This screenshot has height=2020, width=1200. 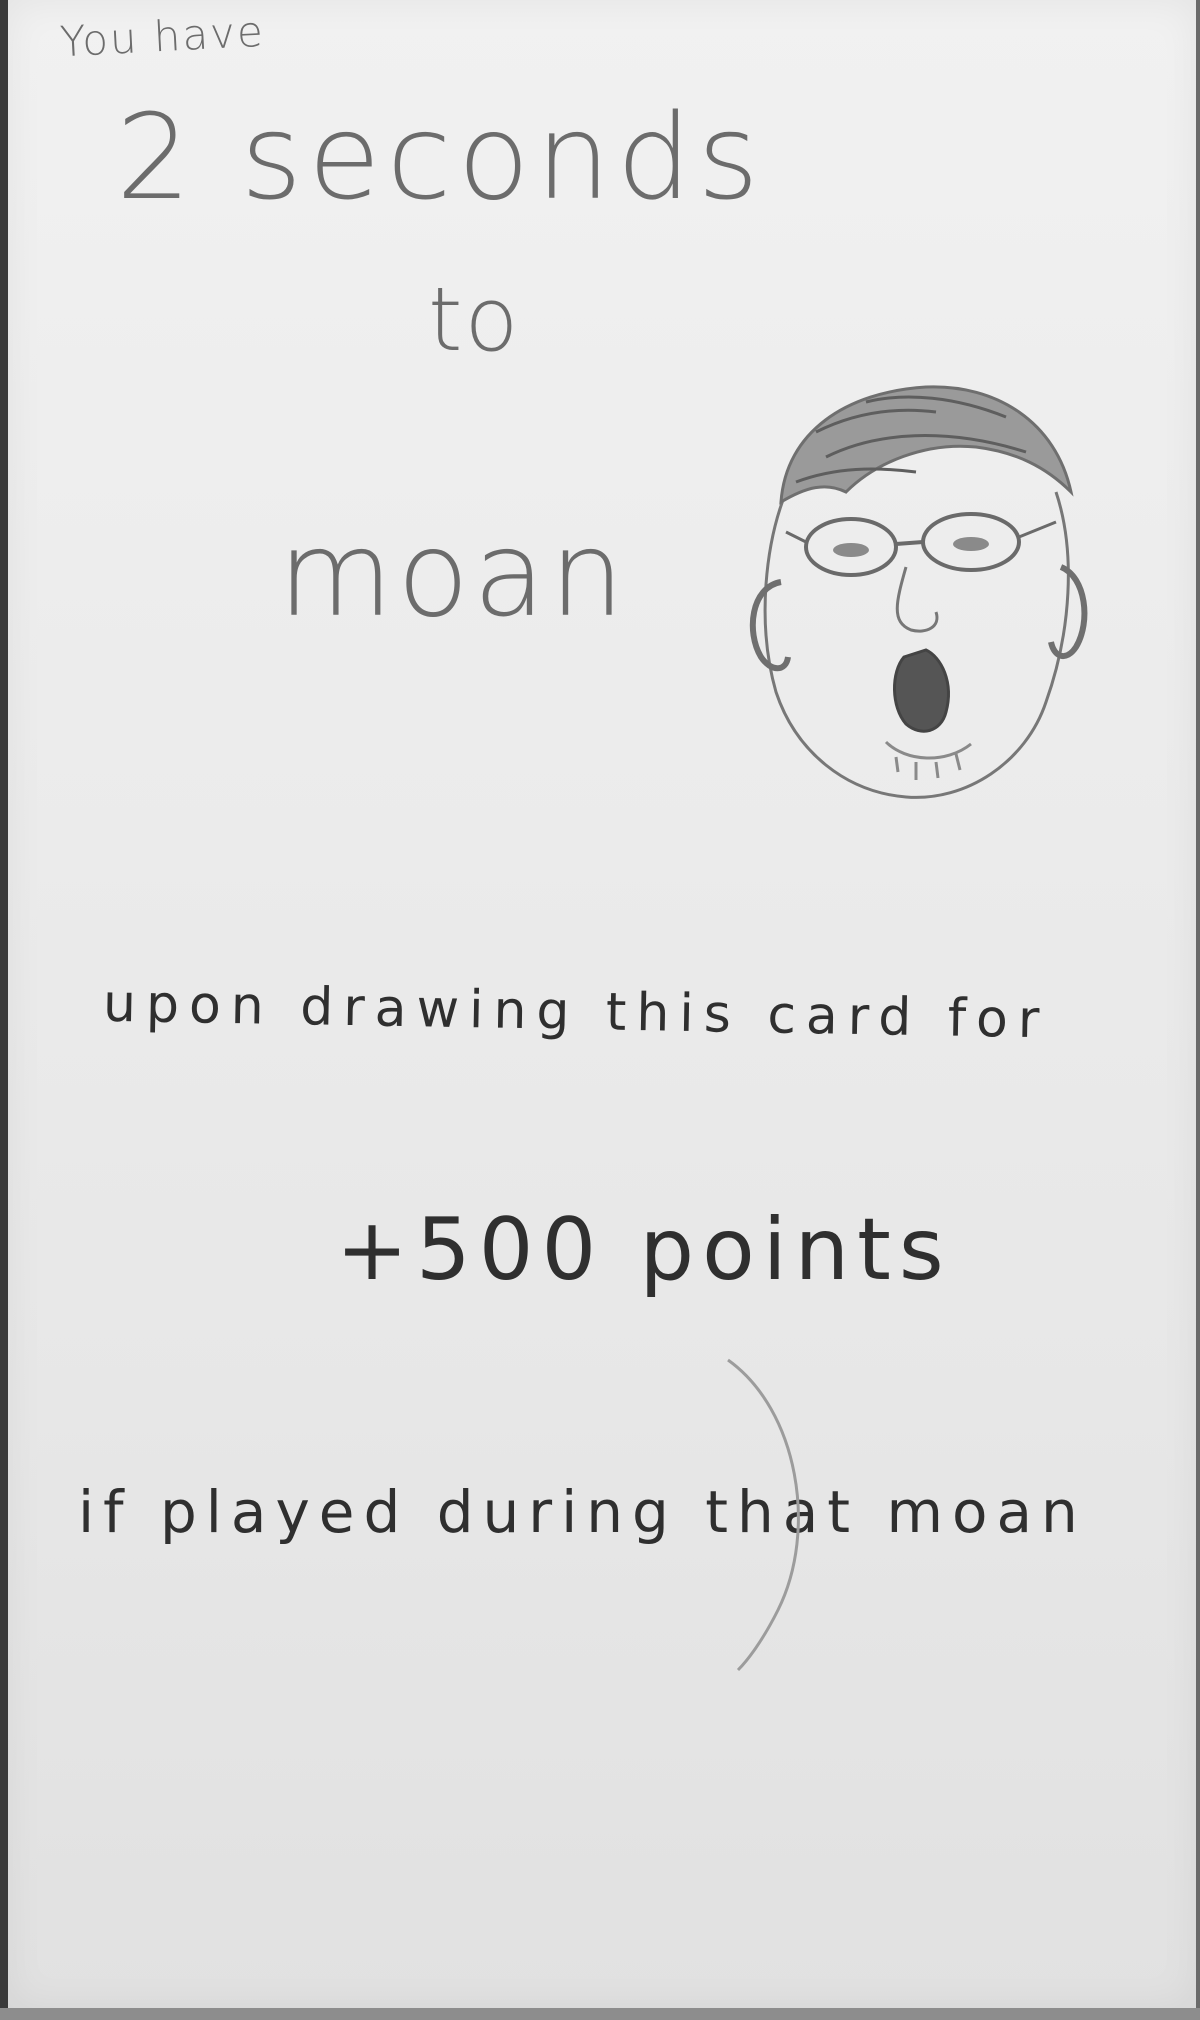 I want to click on intro-text: You have, so click(x=162, y=36).